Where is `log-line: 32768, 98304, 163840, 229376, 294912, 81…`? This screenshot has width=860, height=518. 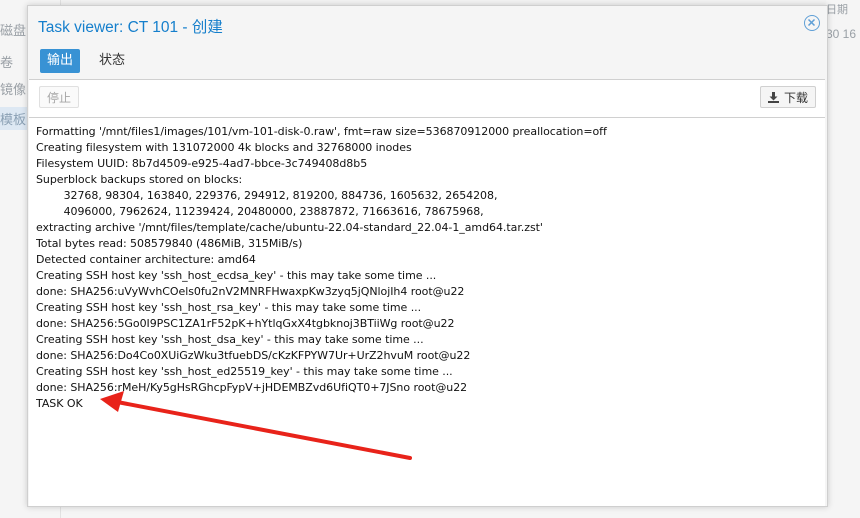
log-line: 32768, 98304, 163840, 229376, 294912, 81… is located at coordinates (267, 195).